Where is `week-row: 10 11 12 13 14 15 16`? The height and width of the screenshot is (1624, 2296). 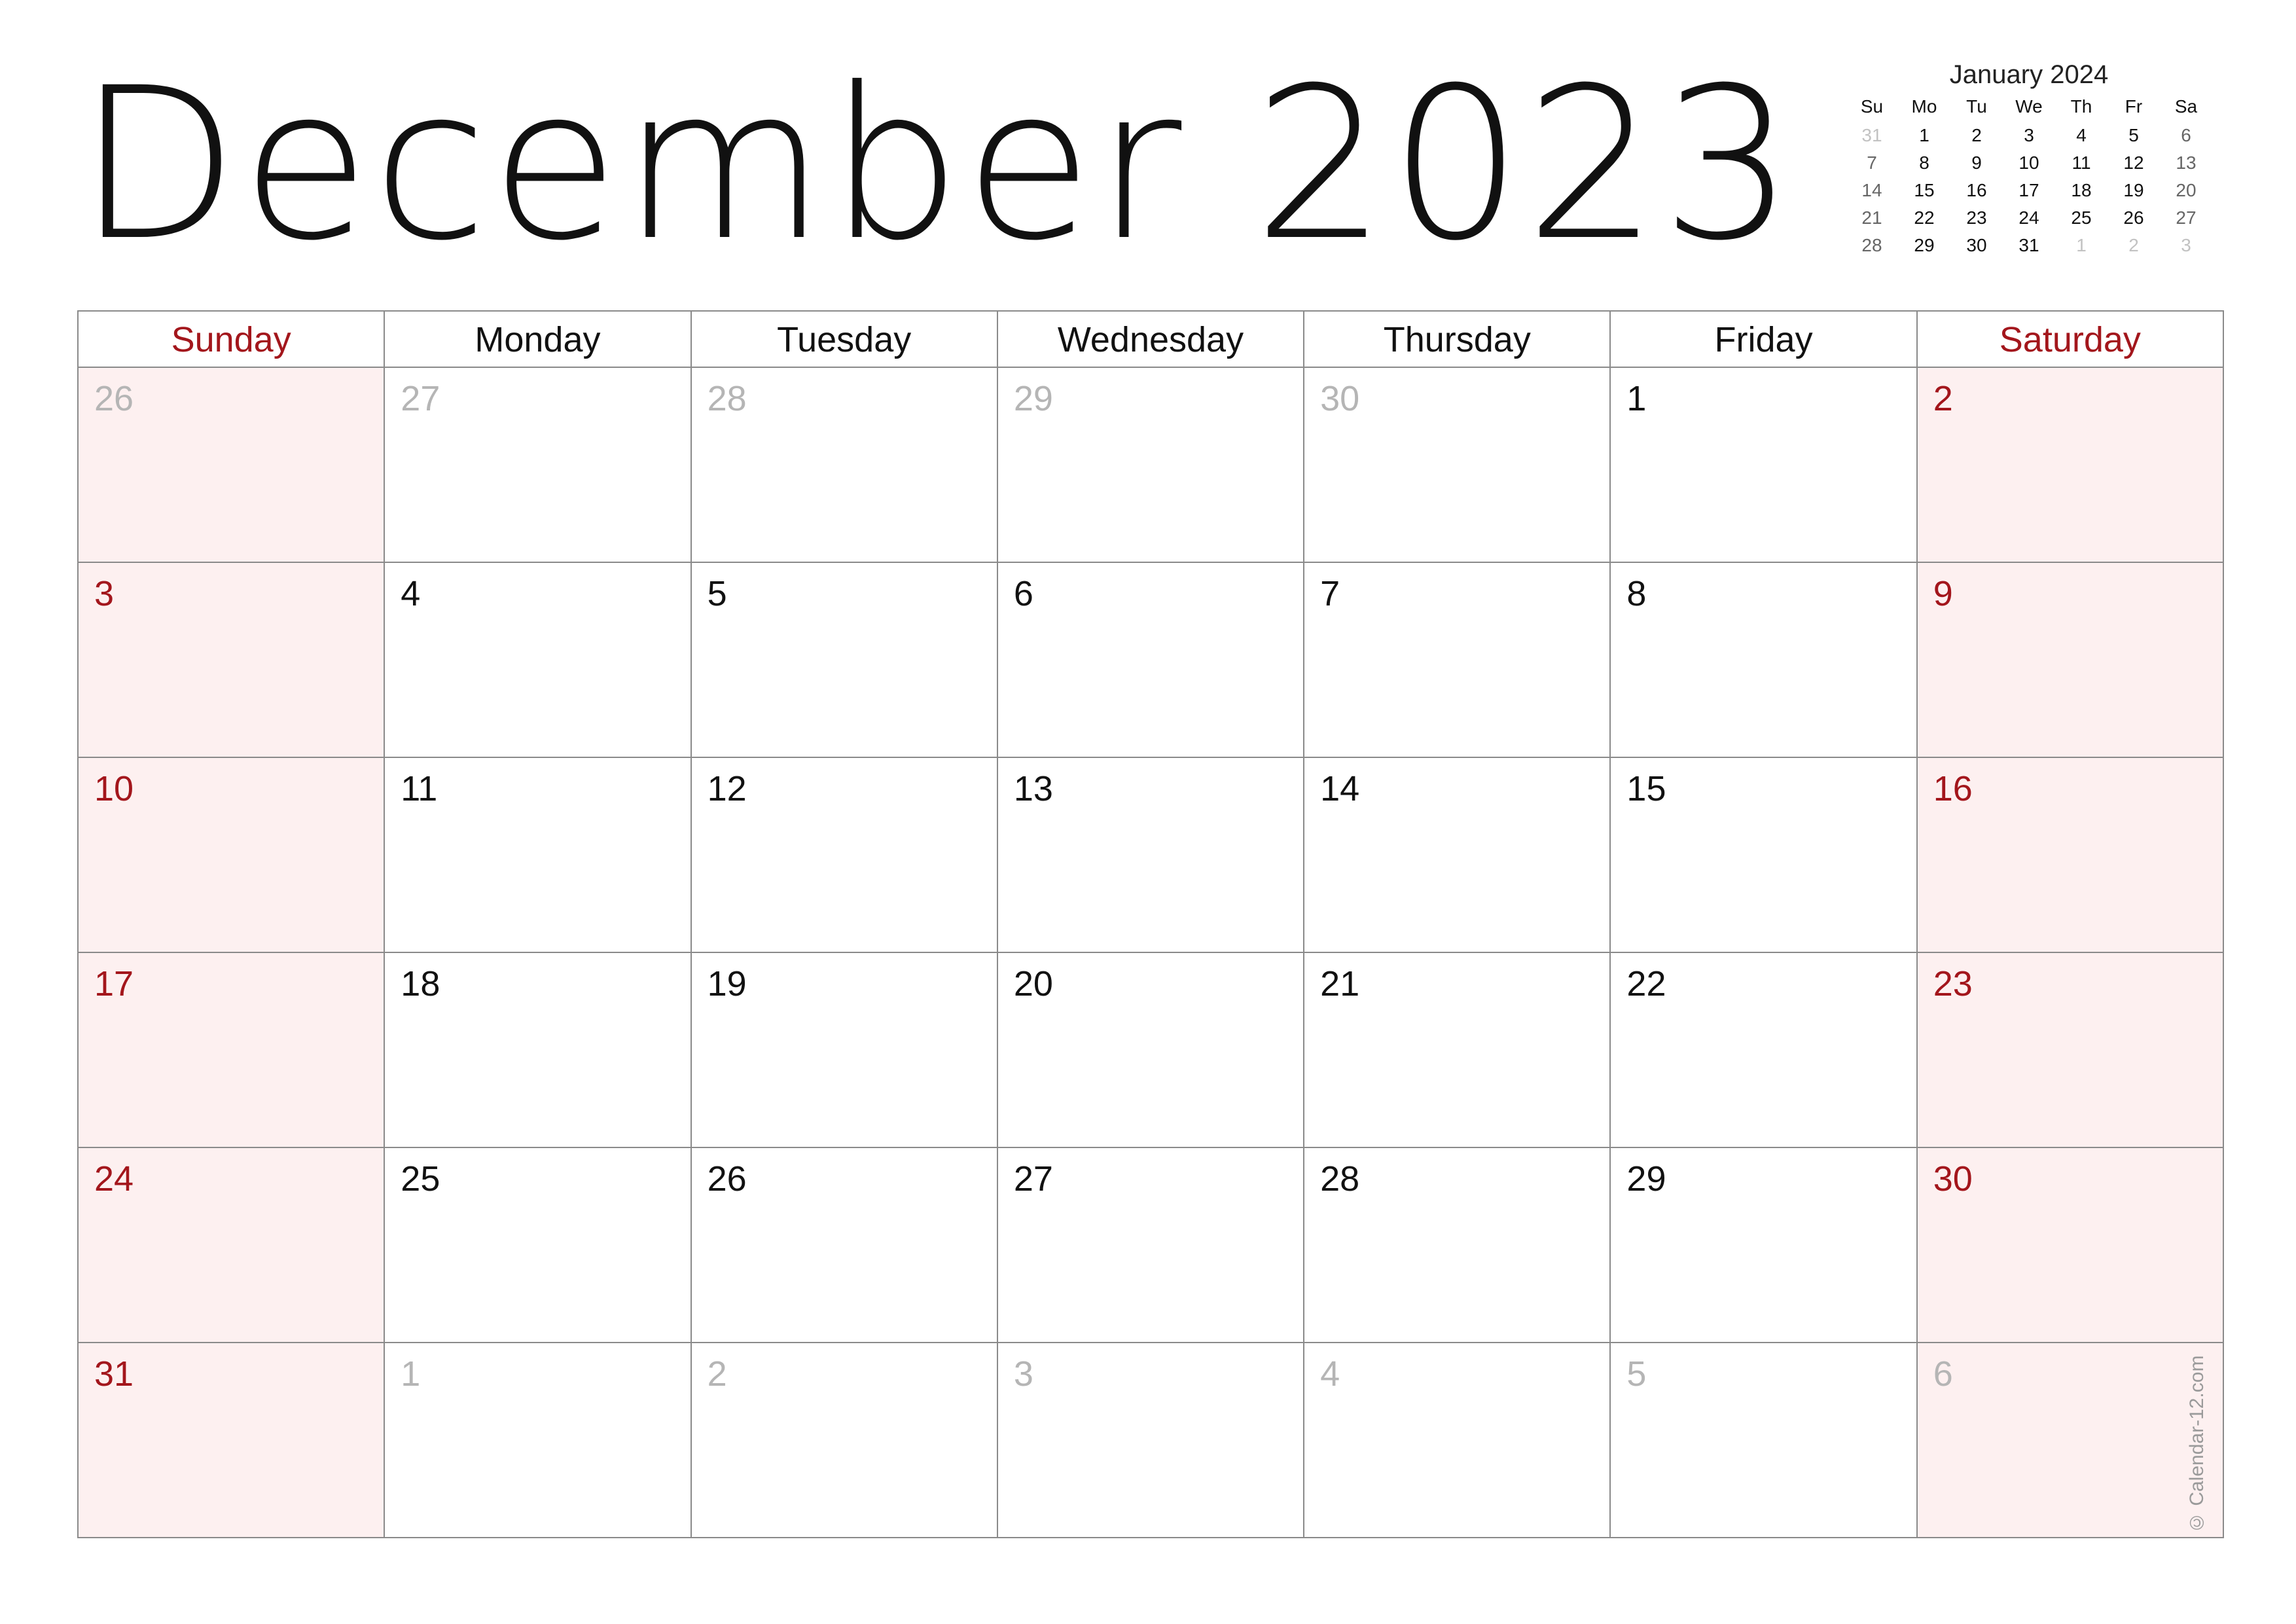 week-row: 10 11 12 13 14 15 16 is located at coordinates (1151, 855).